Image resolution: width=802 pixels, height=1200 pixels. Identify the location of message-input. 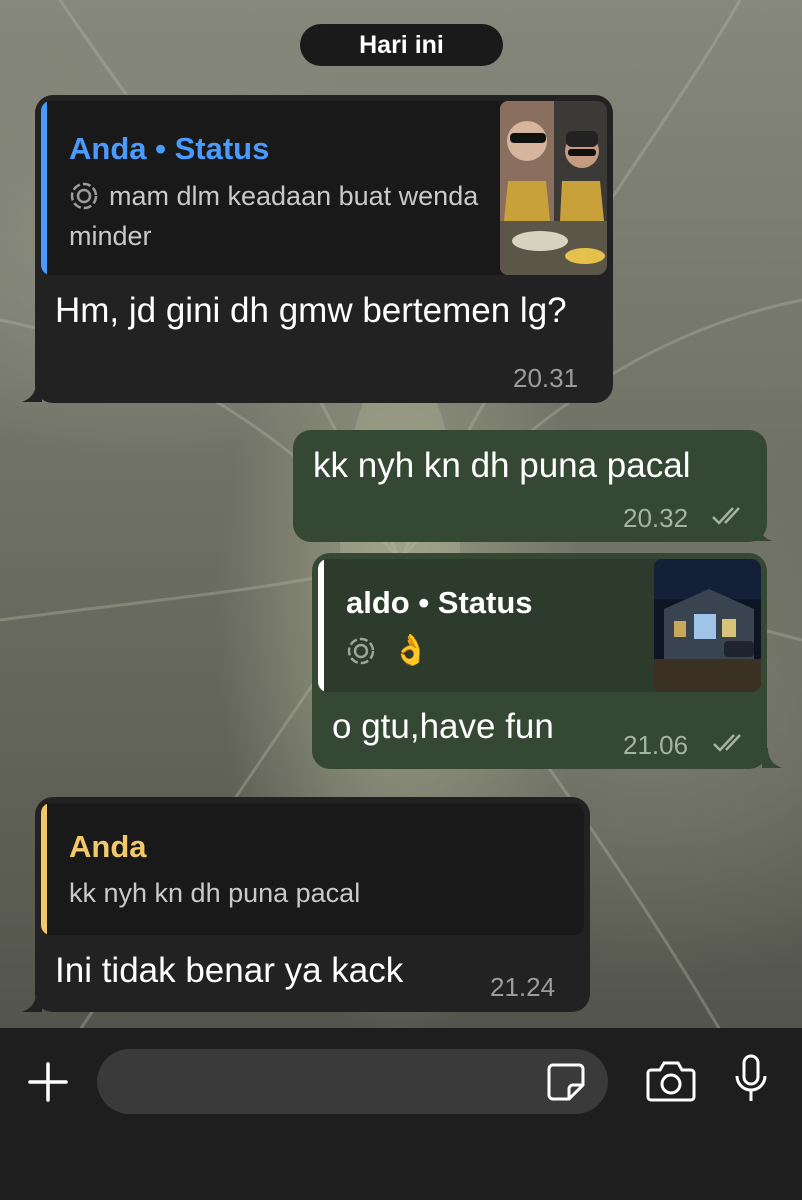
(352, 1081).